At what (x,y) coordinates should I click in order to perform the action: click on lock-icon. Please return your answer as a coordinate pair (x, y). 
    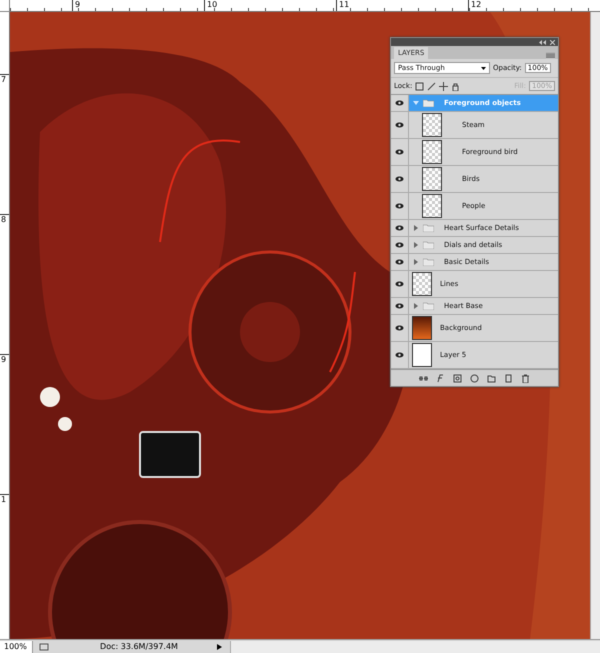
    Looking at the image, I should click on (455, 86).